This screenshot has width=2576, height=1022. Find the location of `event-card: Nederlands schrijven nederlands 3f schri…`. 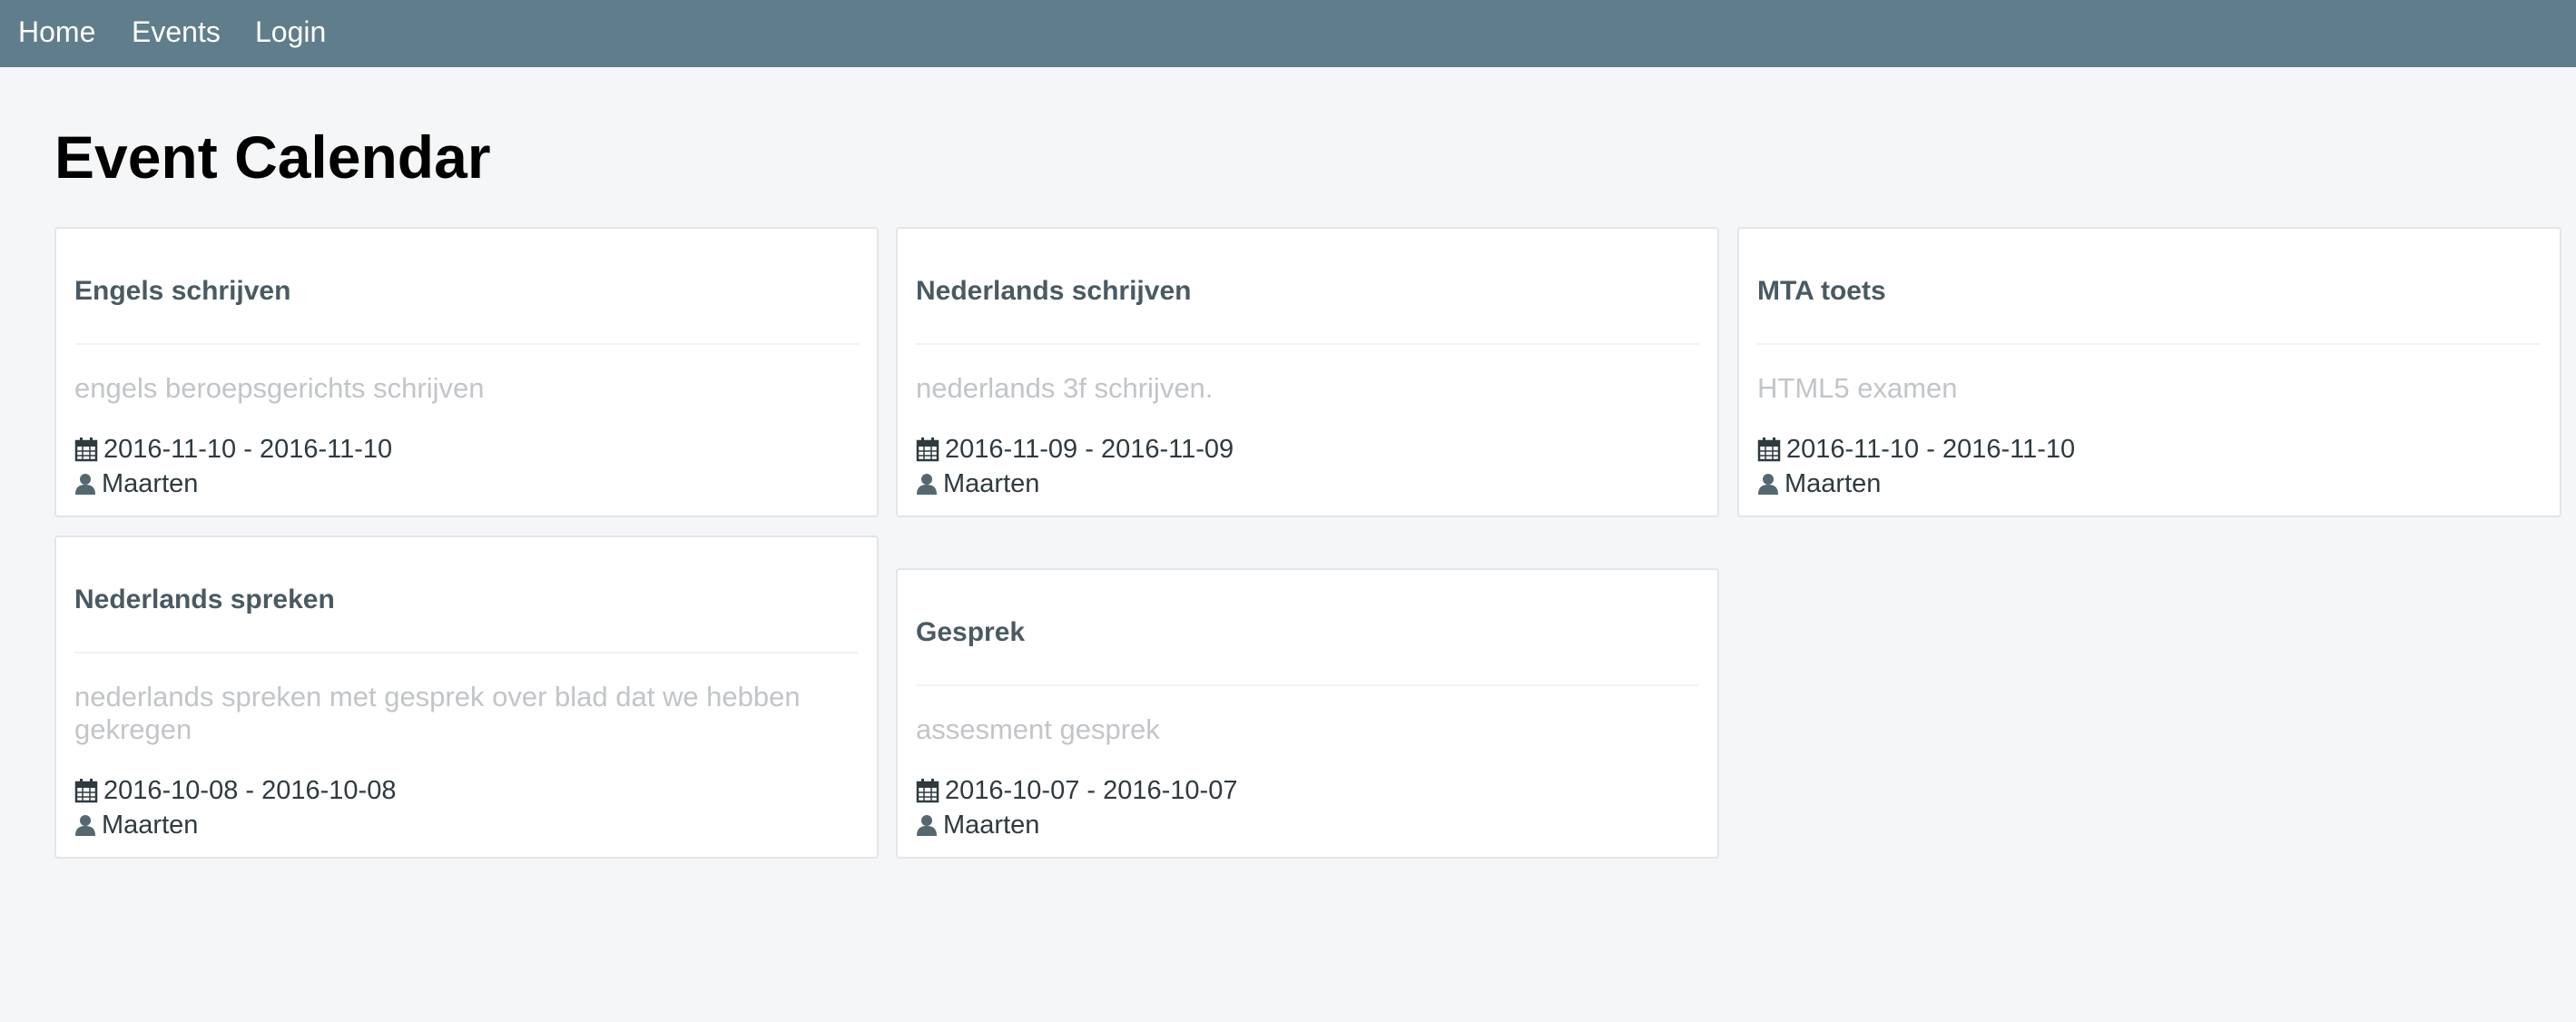

event-card: Nederlands schrijven nederlands 3f schri… is located at coordinates (1307, 372).